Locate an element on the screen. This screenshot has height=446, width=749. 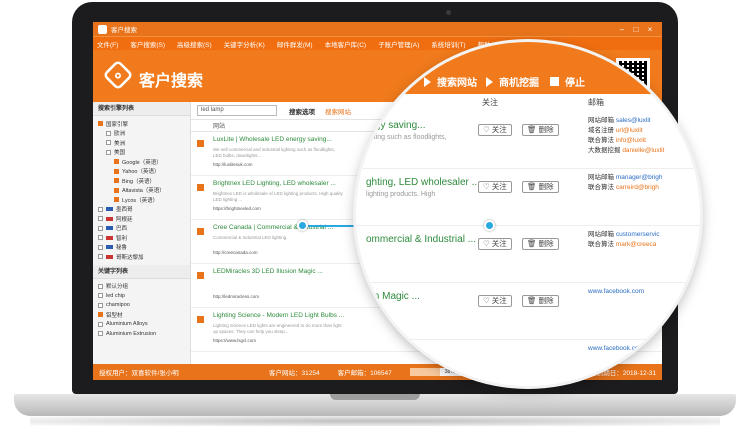
menu-bulk-mail: 邮件群发(M) is located at coordinates (295, 44).